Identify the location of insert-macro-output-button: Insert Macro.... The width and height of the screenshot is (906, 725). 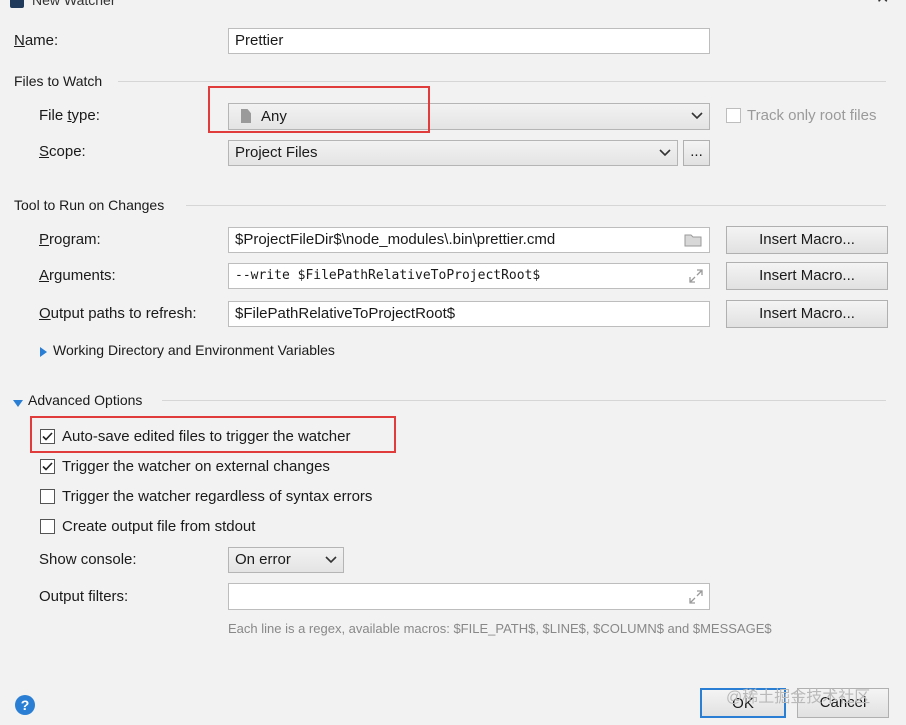
(807, 314).